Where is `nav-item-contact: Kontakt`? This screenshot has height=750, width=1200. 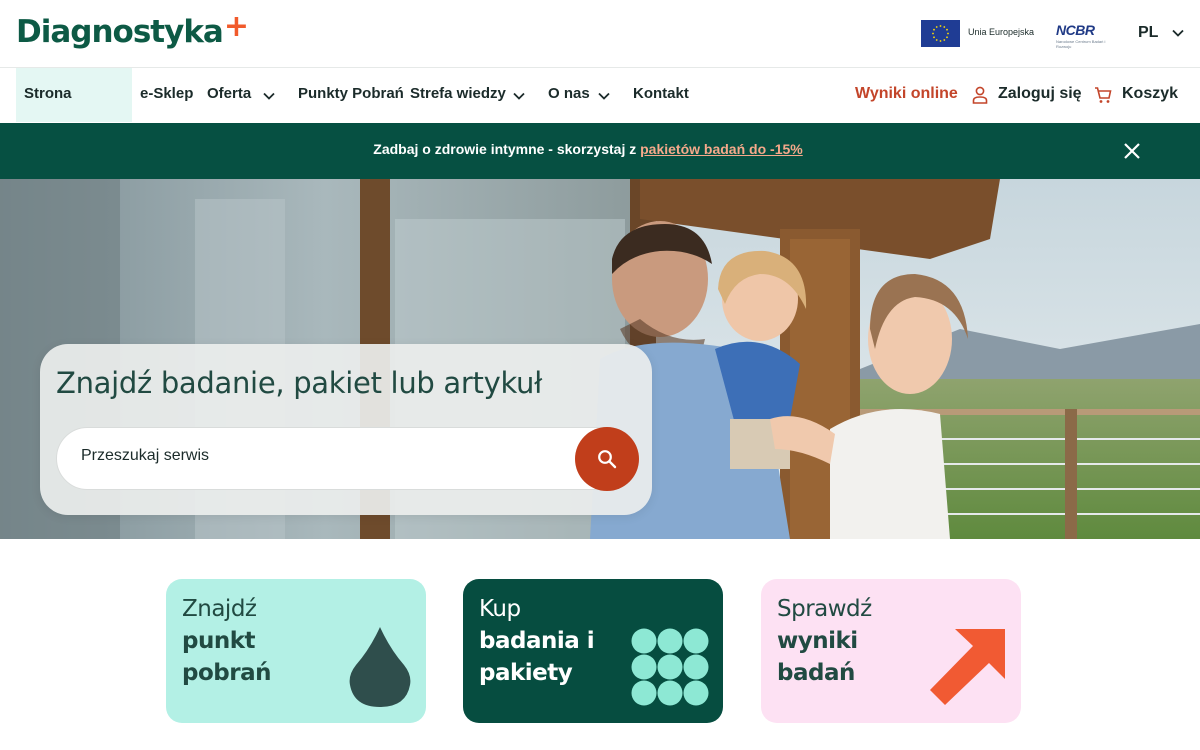 nav-item-contact: Kontakt is located at coordinates (661, 95).